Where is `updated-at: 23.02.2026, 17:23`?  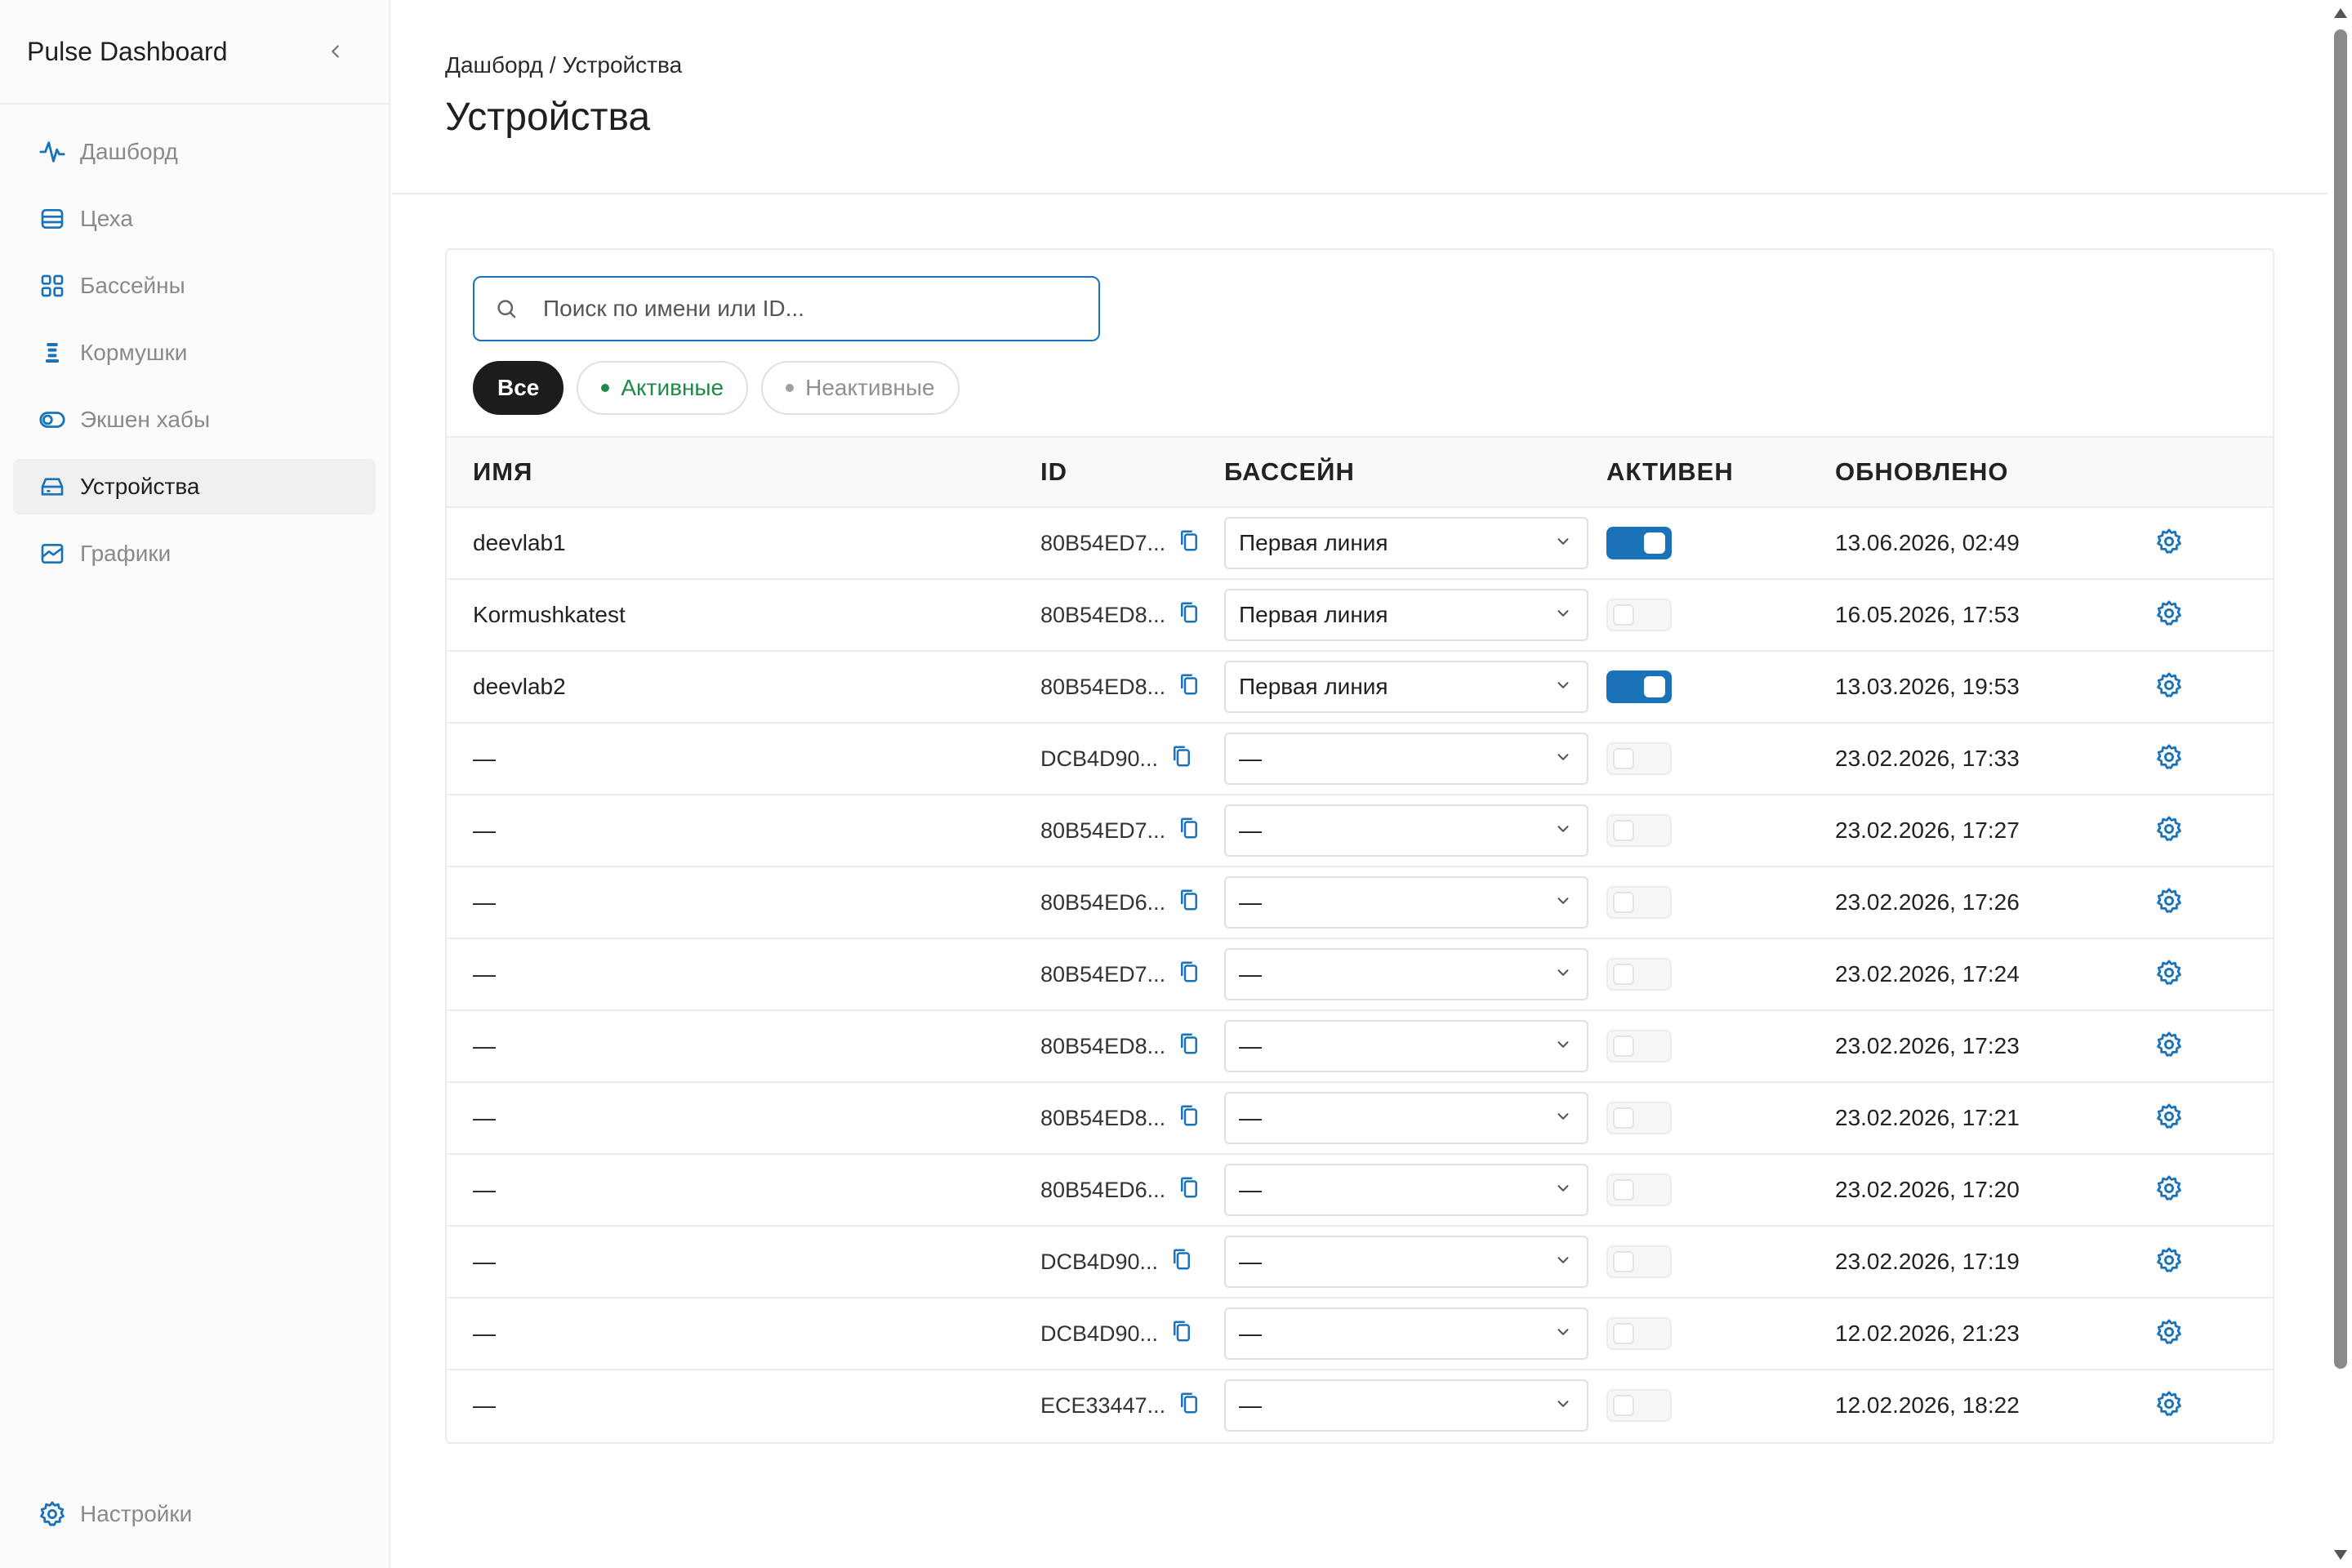
updated-at: 23.02.2026, 17:23 is located at coordinates (1927, 1045).